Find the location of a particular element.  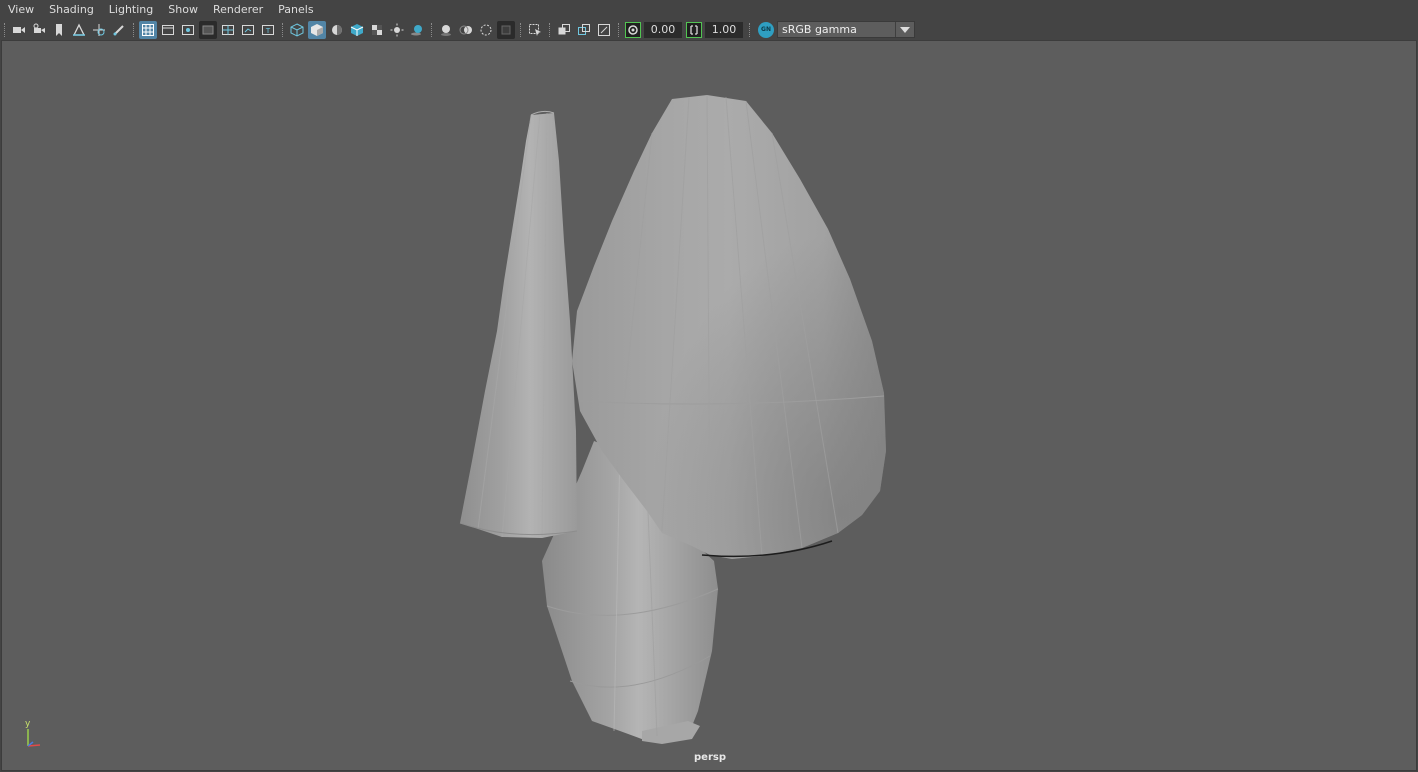

grease-pencil-button is located at coordinates (119, 30).